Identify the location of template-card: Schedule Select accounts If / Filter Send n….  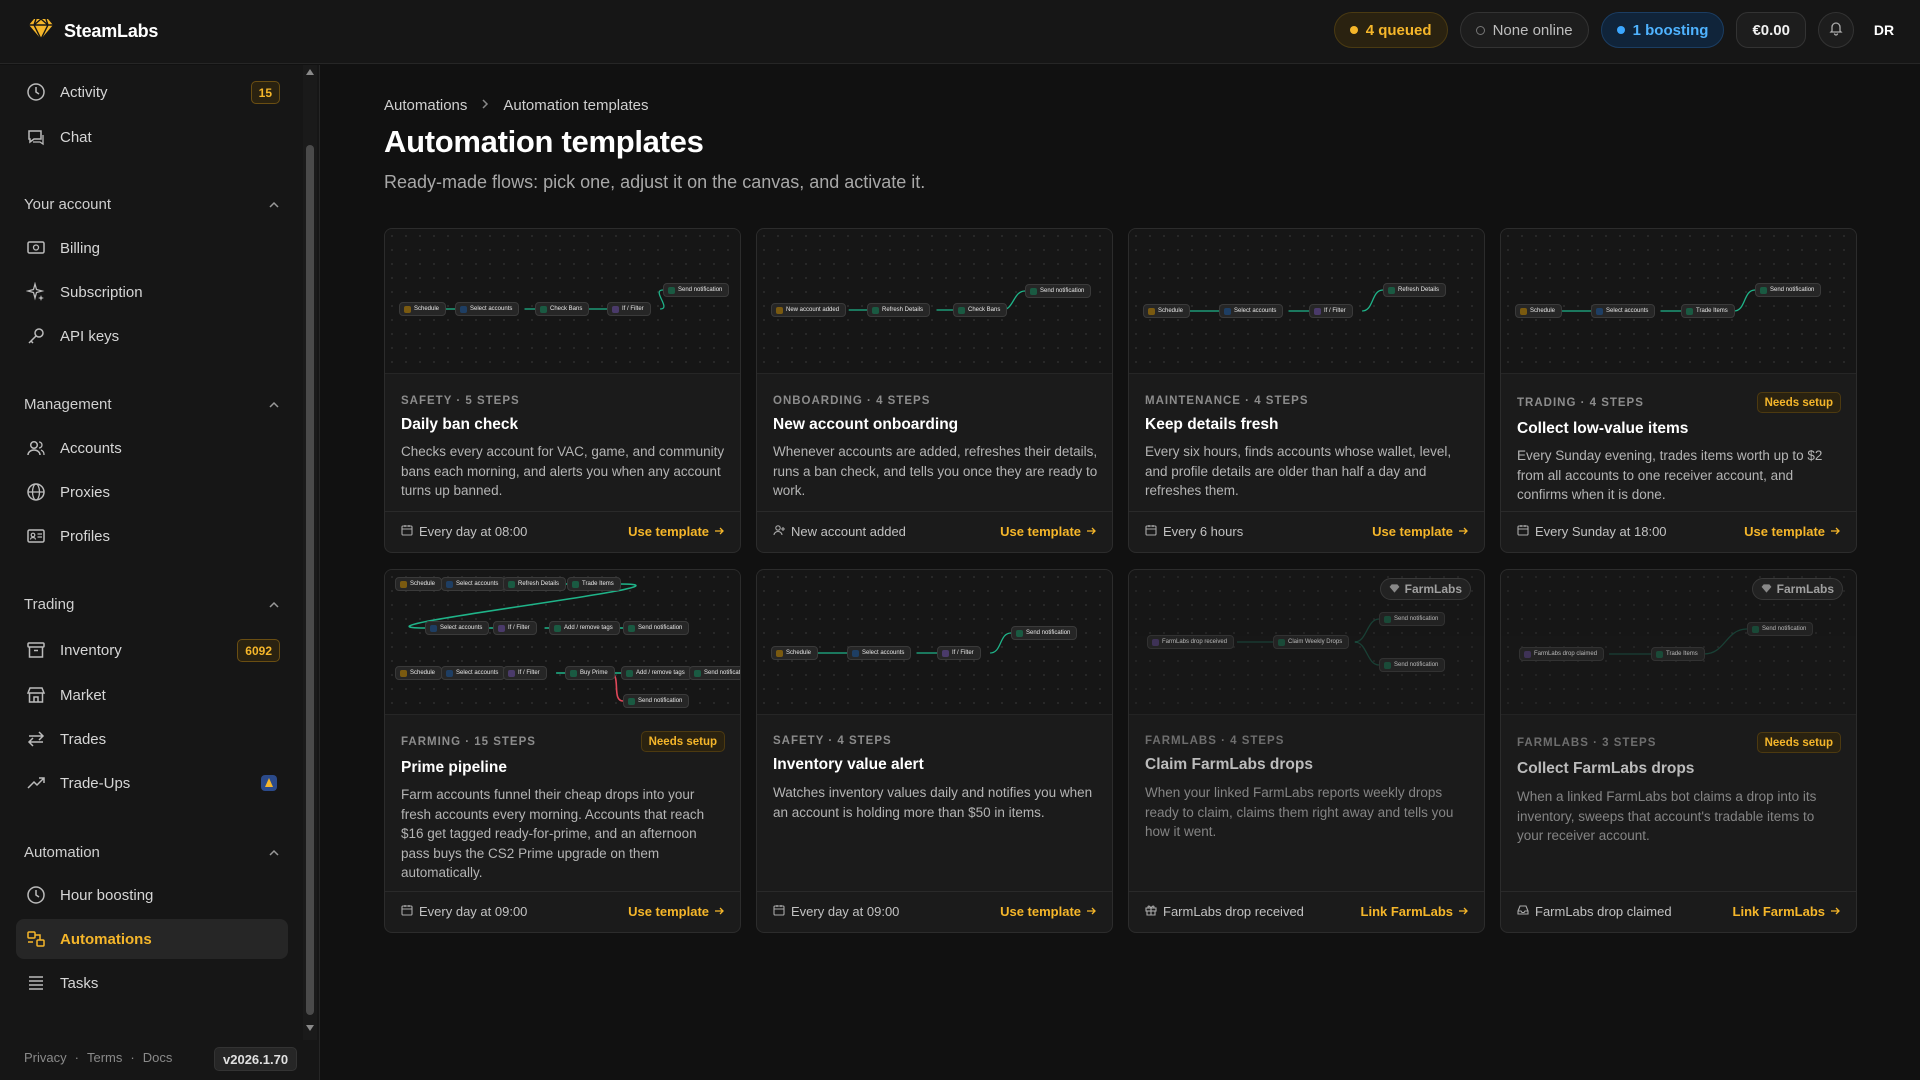
(934, 751).